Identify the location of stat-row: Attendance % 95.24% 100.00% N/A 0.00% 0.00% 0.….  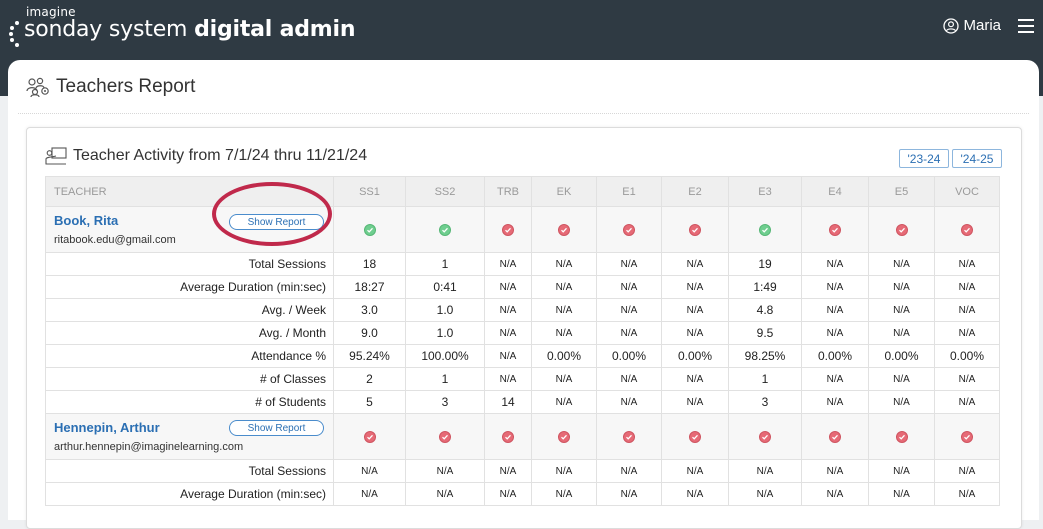
(522, 356).